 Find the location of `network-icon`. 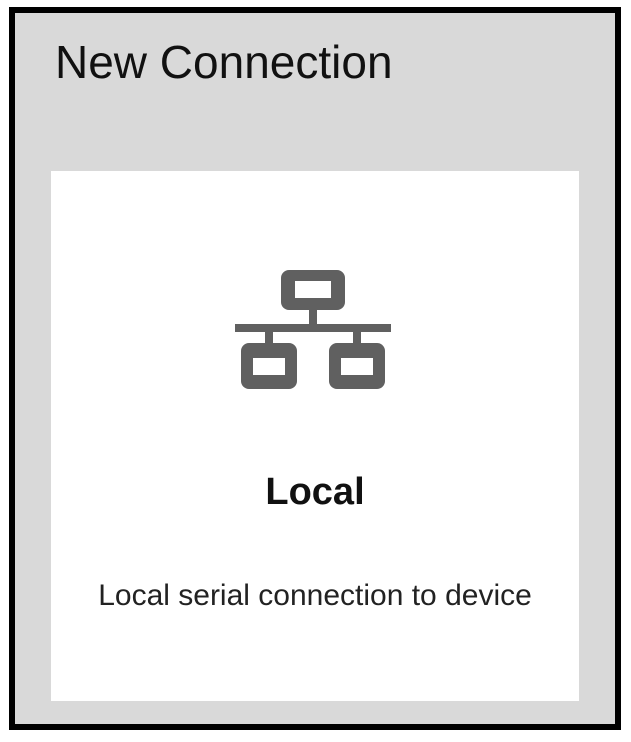

network-icon is located at coordinates (313, 329).